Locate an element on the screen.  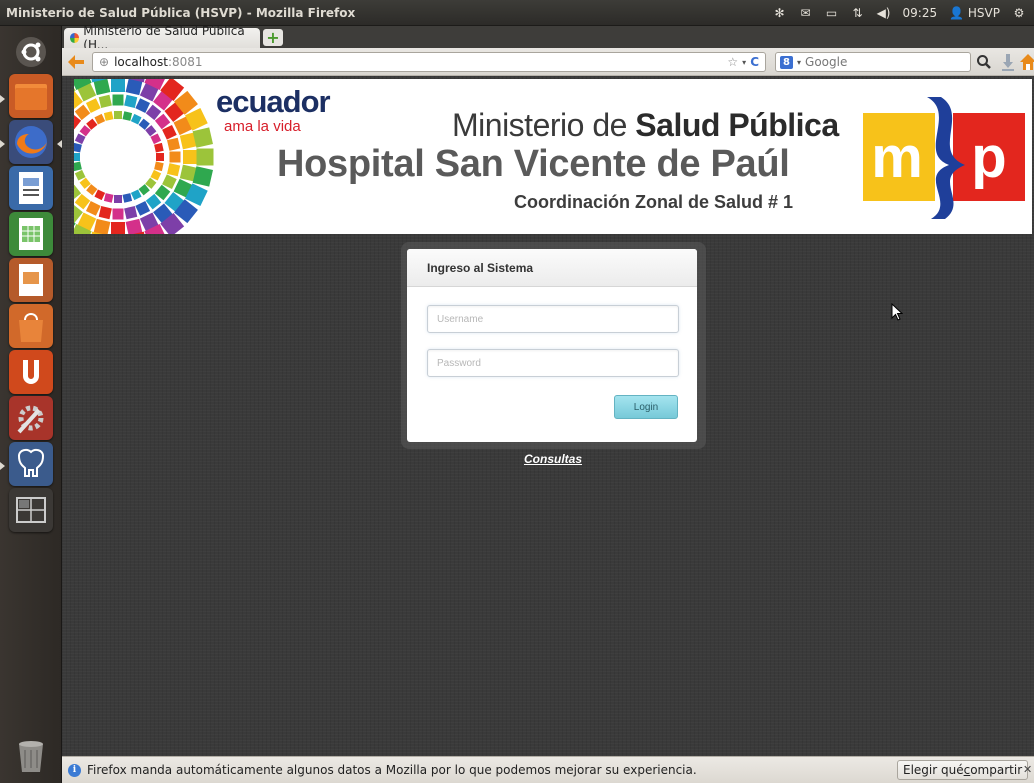
search-bar: 8 ▾ Google is located at coordinates (873, 62).